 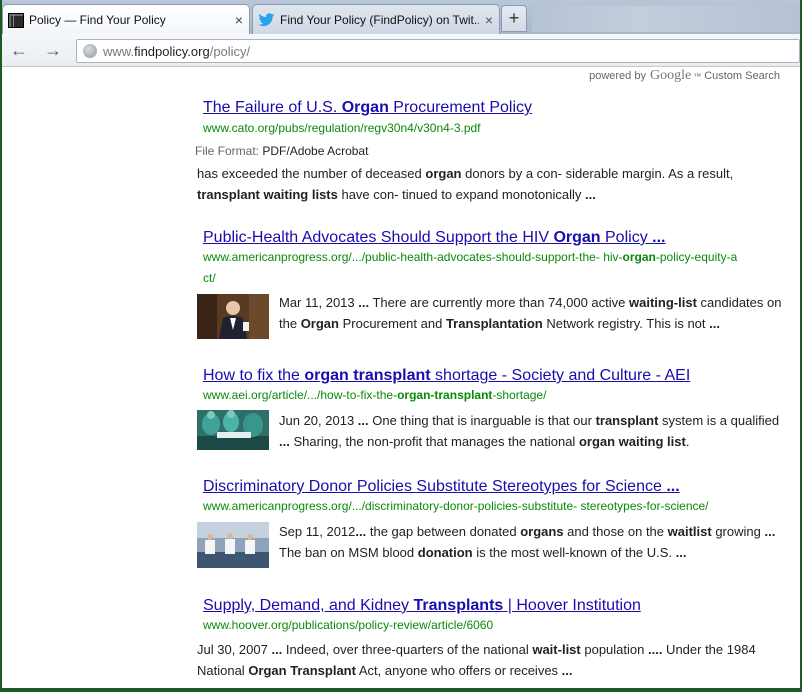 I want to click on snippet-text: Procurement and, so click(x=392, y=323).